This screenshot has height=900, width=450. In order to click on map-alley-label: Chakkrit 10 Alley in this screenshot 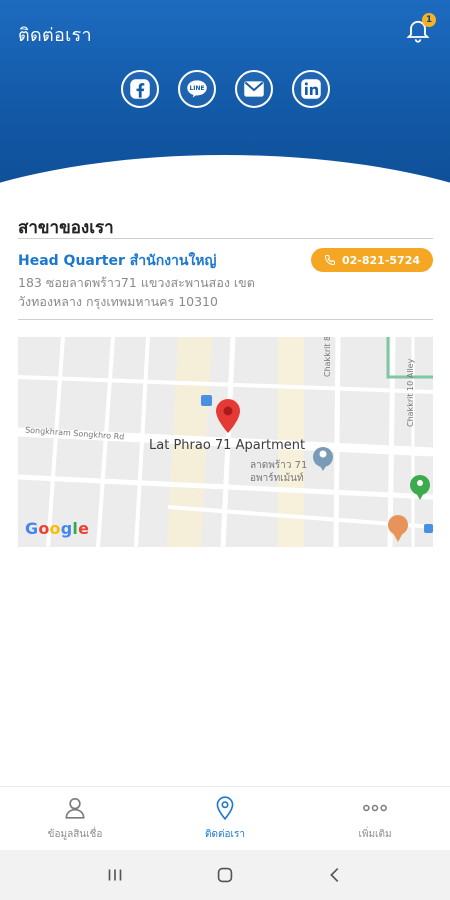, I will do `click(410, 392)`.